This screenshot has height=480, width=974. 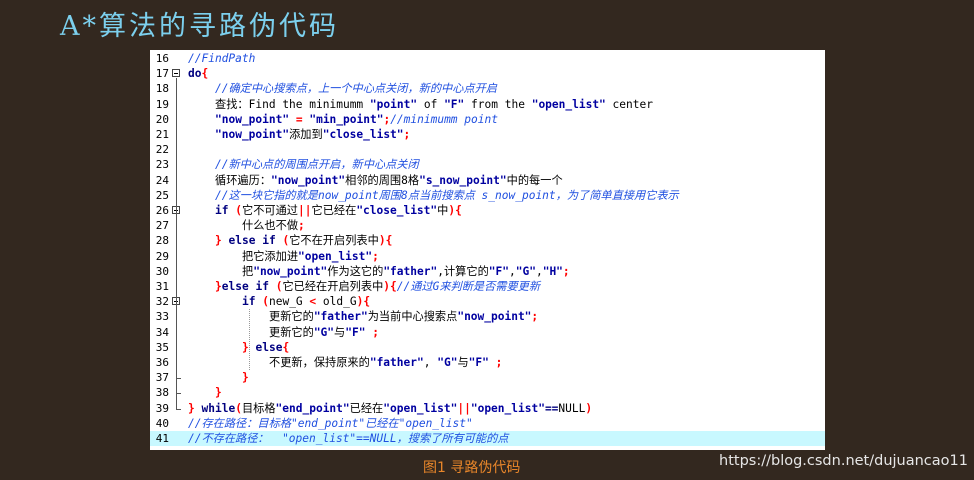 I want to click on code-line: 21 "now_point"添加到"close_list";, so click(x=487, y=134).